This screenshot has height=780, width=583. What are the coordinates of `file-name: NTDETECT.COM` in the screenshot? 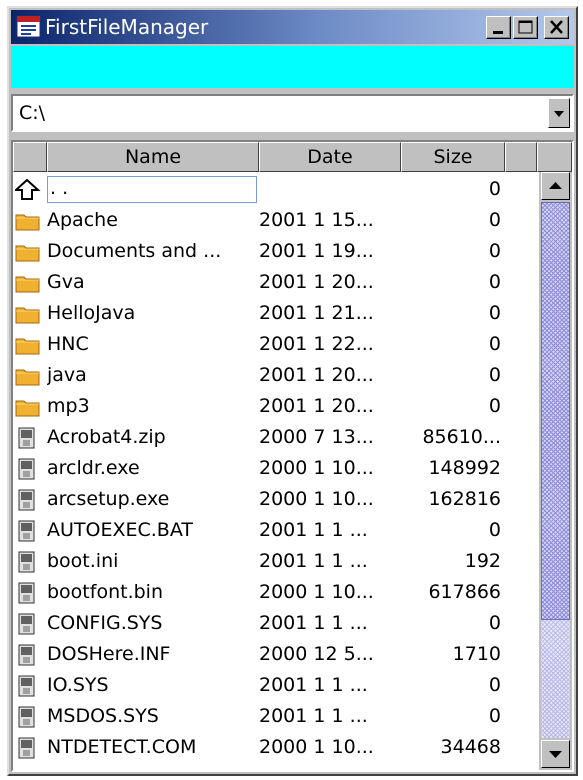 It's located at (122, 747).